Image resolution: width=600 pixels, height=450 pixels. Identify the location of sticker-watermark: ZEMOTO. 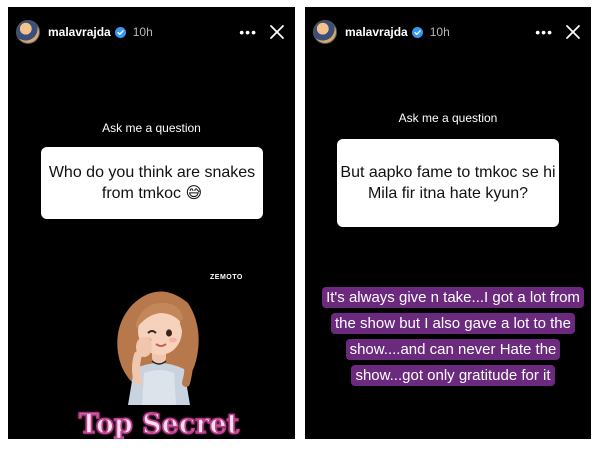
(226, 277).